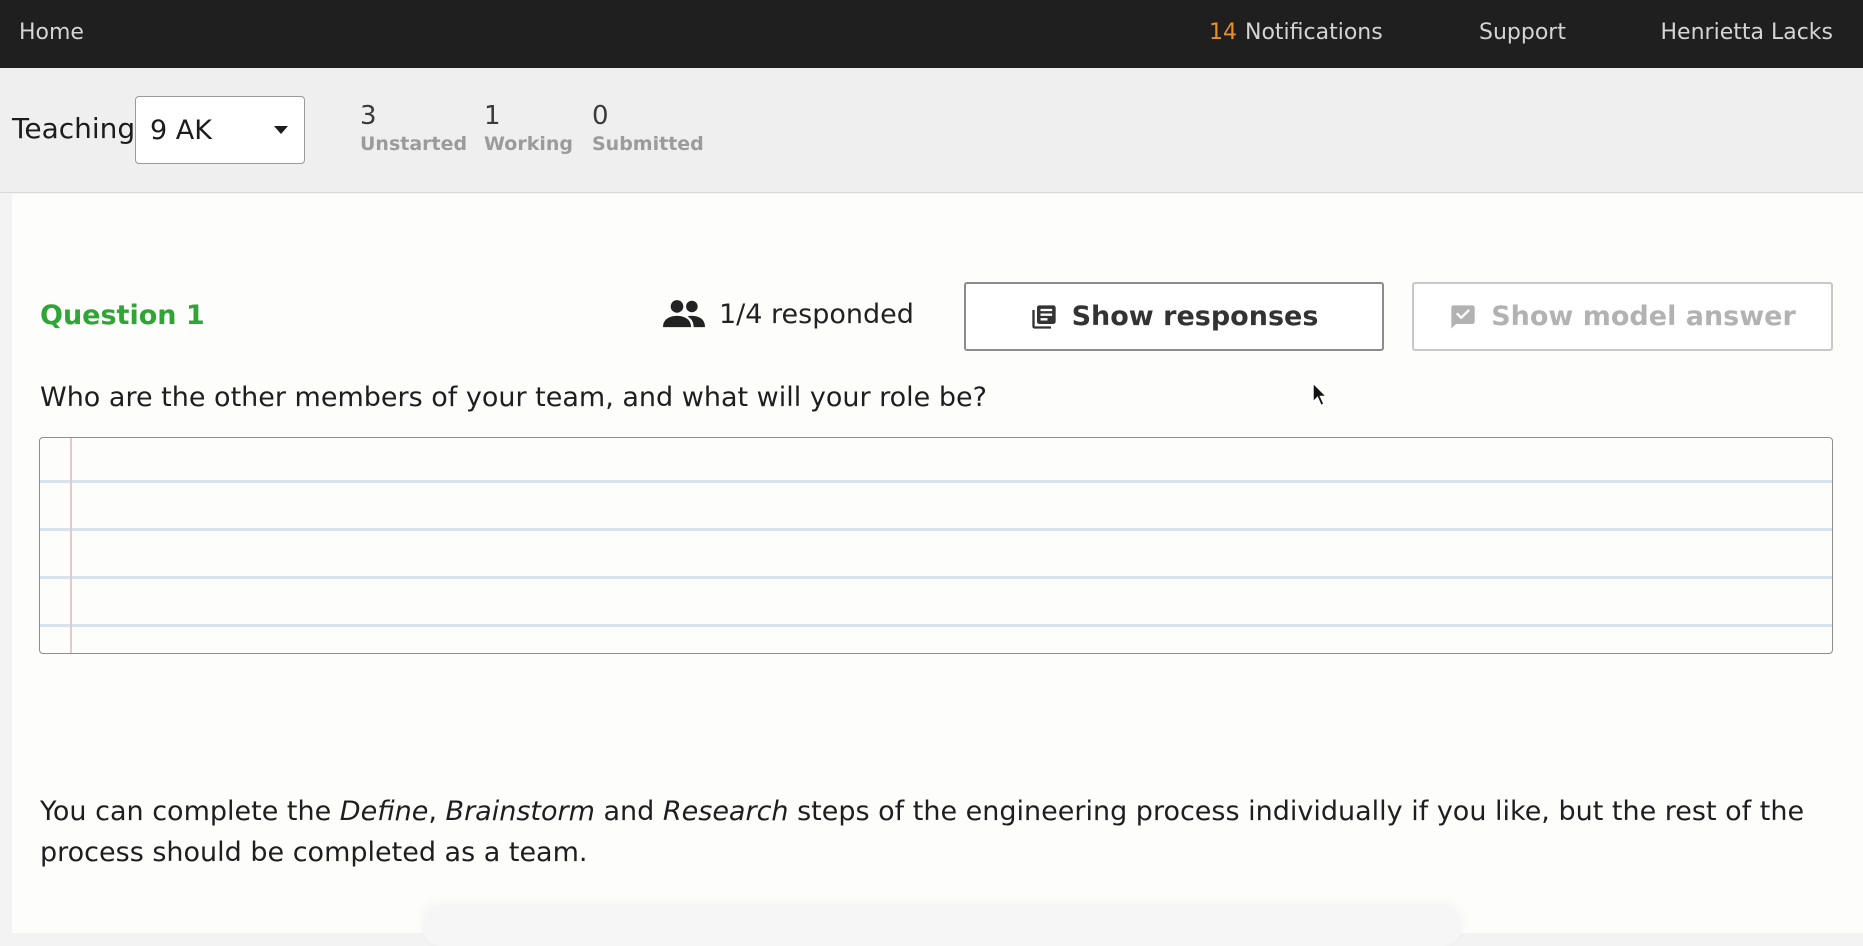 The width and height of the screenshot is (1863, 946). What do you see at coordinates (1463, 316) in the screenshot?
I see `checked-comment-icon` at bounding box center [1463, 316].